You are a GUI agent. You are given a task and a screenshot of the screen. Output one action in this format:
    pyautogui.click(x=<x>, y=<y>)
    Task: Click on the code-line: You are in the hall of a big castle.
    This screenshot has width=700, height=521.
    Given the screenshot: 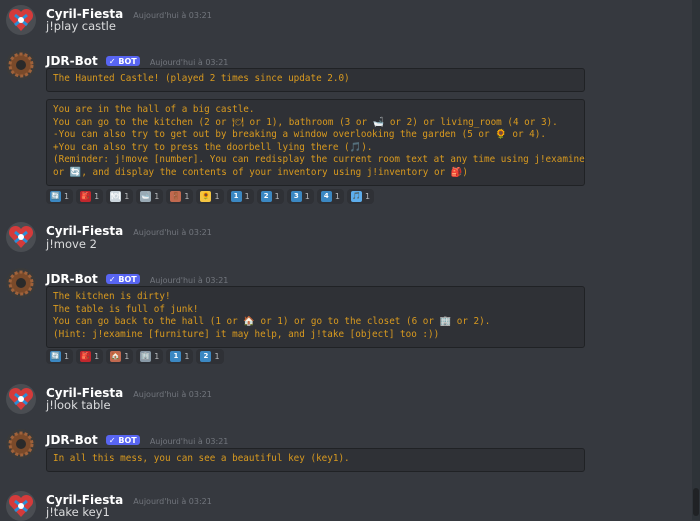 What is the action you would take?
    pyautogui.click(x=154, y=109)
    